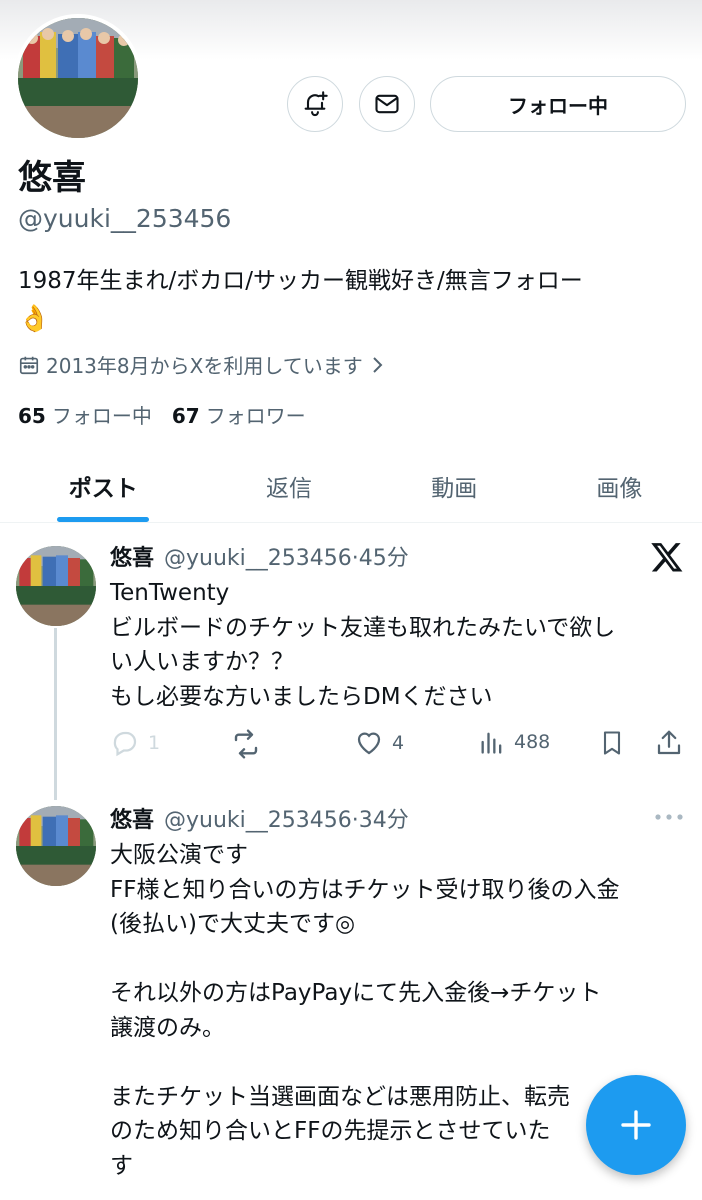 This screenshot has width=702, height=1200. I want to click on join-date-row: 2013年8月からXを利用しています, so click(202, 364).